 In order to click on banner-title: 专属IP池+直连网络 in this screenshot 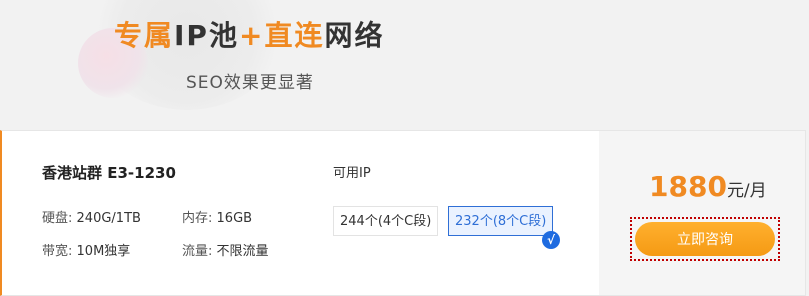, I will do `click(249, 34)`.